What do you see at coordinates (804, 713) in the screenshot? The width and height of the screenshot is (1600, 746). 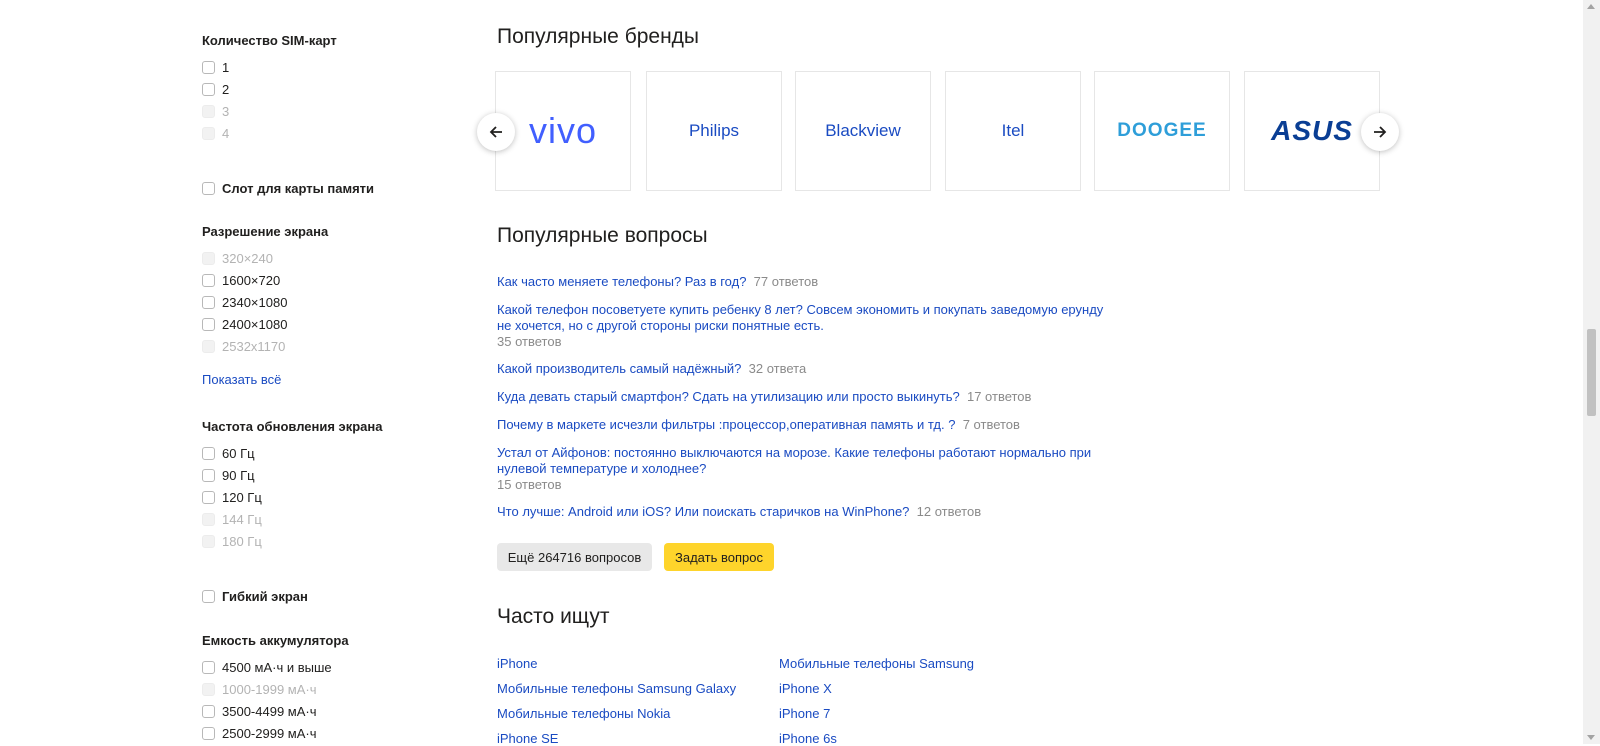 I see `frequent-link: iPhone 7` at bounding box center [804, 713].